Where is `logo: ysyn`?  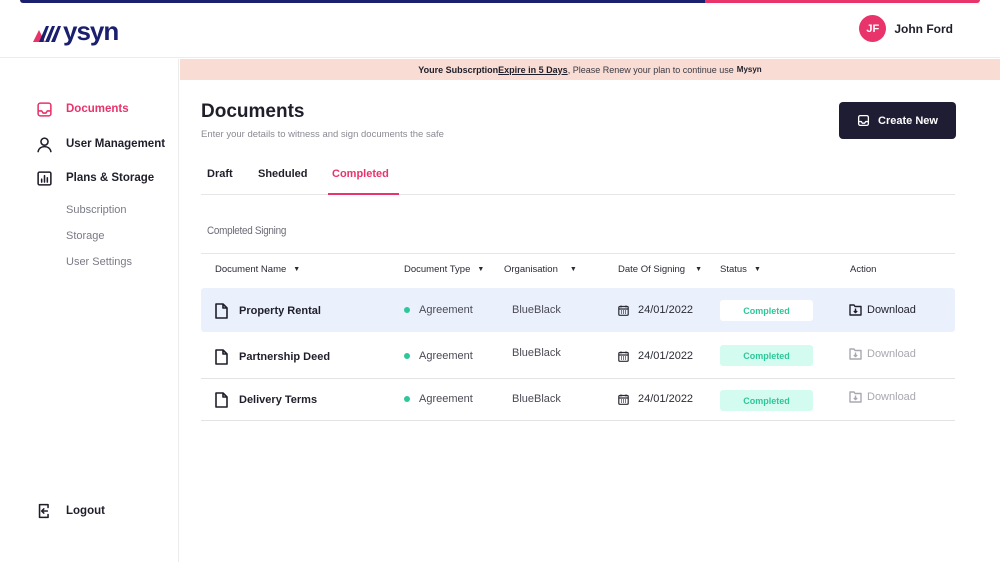
logo: ysyn is located at coordinates (76, 31).